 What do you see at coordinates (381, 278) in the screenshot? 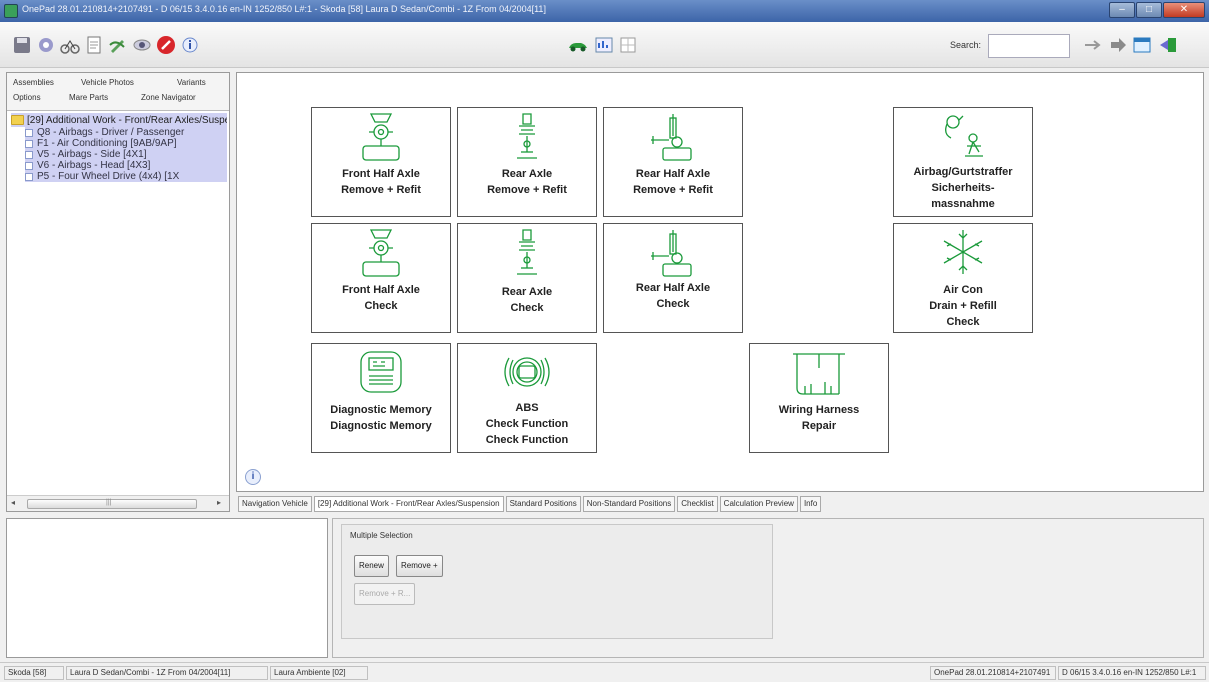
I see `tile-front-half-axle-check: Front Half Axle Check` at bounding box center [381, 278].